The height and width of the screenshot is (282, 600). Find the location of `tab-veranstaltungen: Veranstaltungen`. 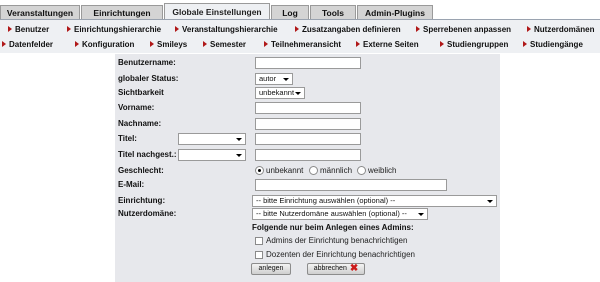

tab-veranstaltungen: Veranstaltungen is located at coordinates (40, 12).